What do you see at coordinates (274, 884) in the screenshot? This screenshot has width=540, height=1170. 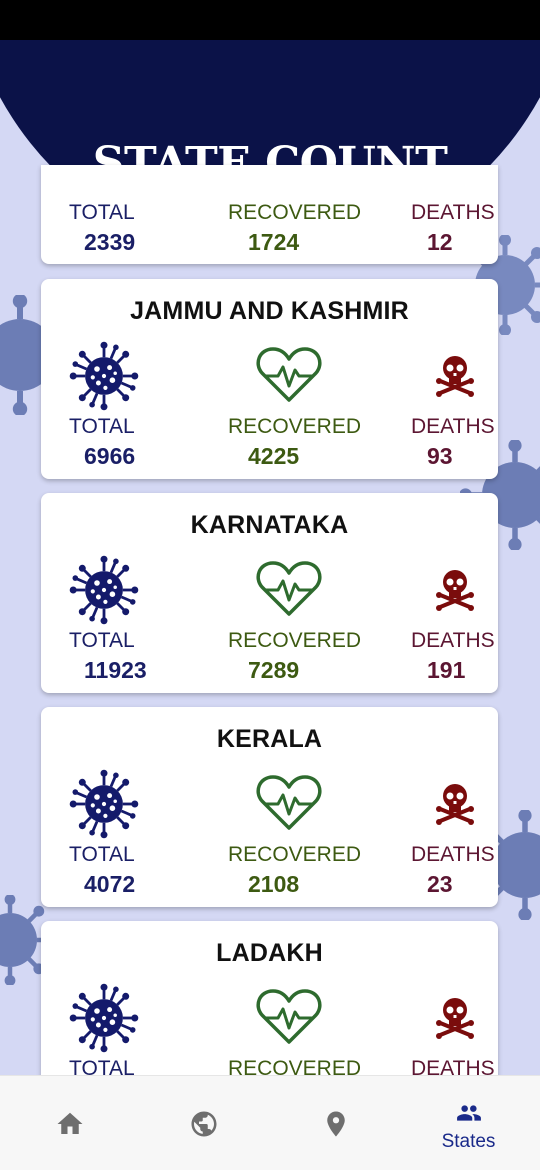 I see `recovered-value: 2108` at bounding box center [274, 884].